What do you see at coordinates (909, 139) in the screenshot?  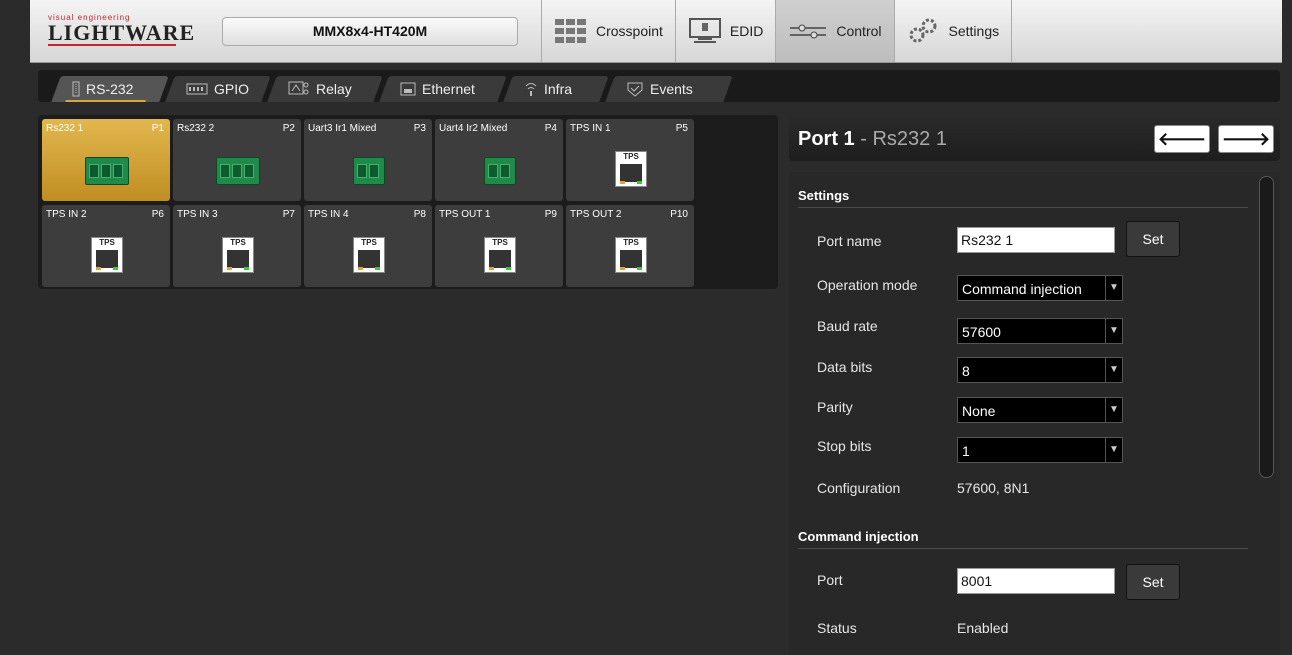 I see `port-detail-title-name: Rs232 1` at bounding box center [909, 139].